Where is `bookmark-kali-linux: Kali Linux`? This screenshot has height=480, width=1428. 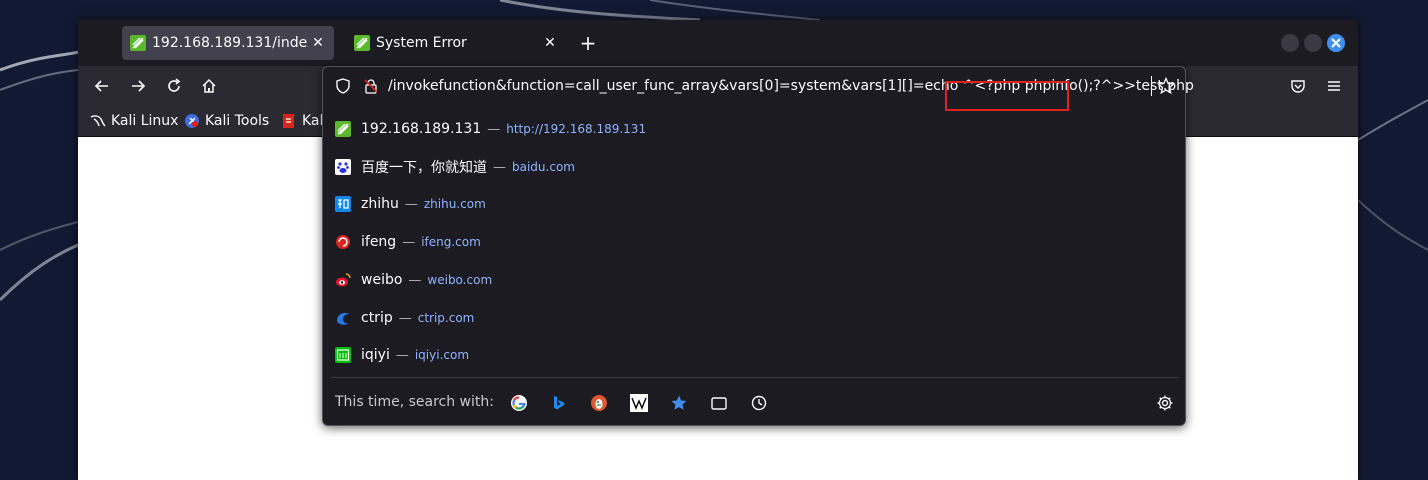
bookmark-kali-linux: Kali Linux is located at coordinates (134, 121).